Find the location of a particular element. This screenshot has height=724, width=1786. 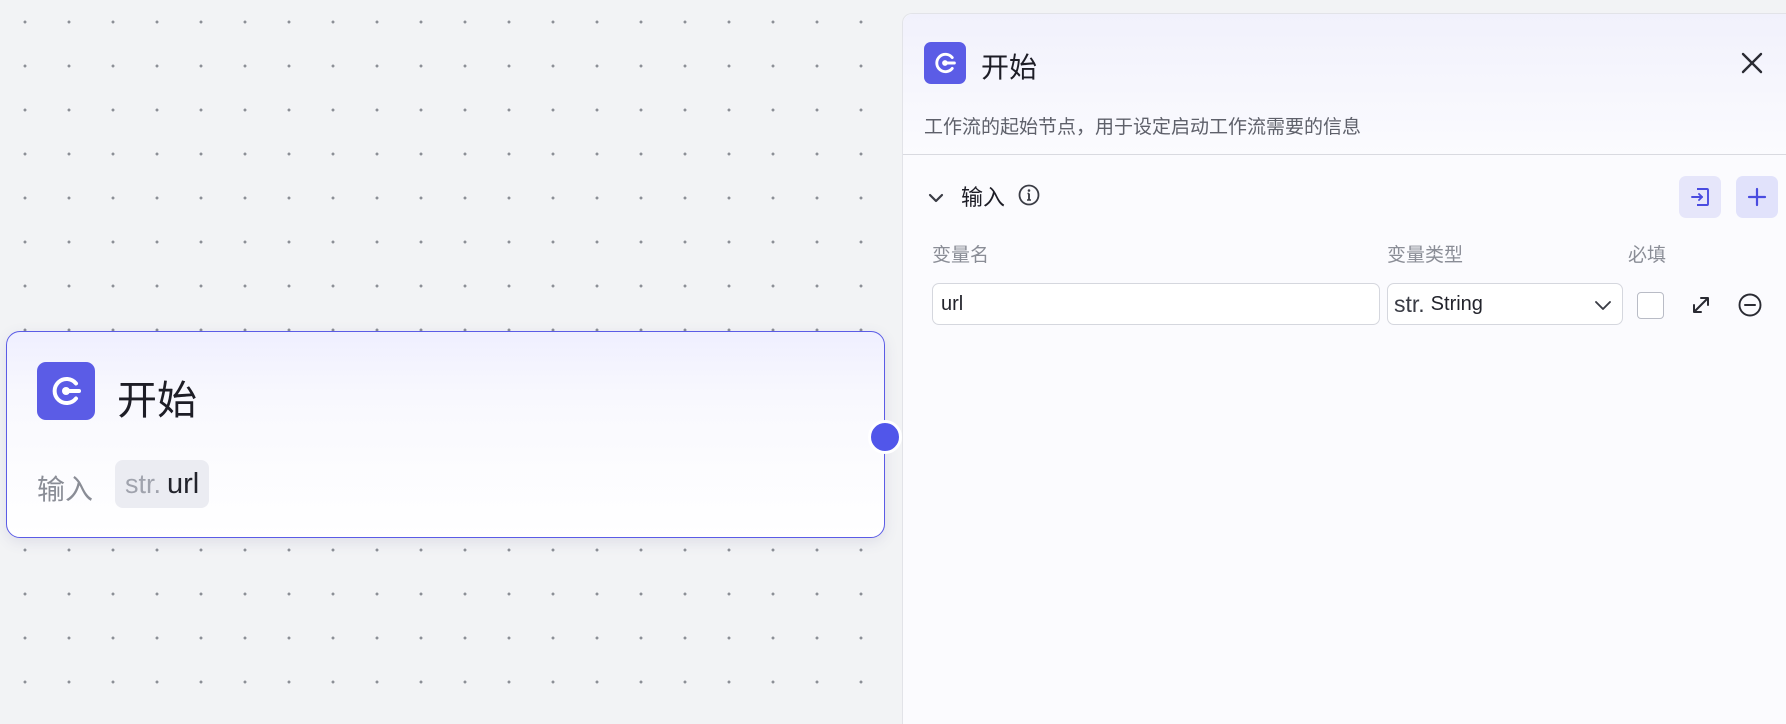

variable-type-select: str. String is located at coordinates (1505, 304).